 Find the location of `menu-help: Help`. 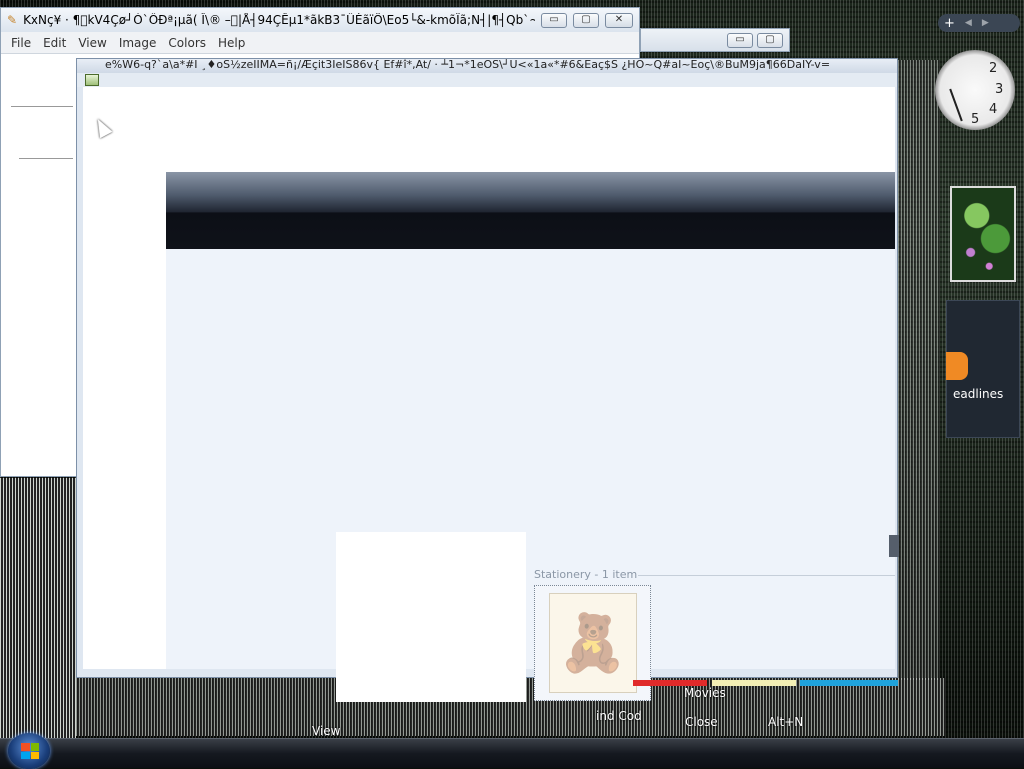

menu-help: Help is located at coordinates (231, 43).